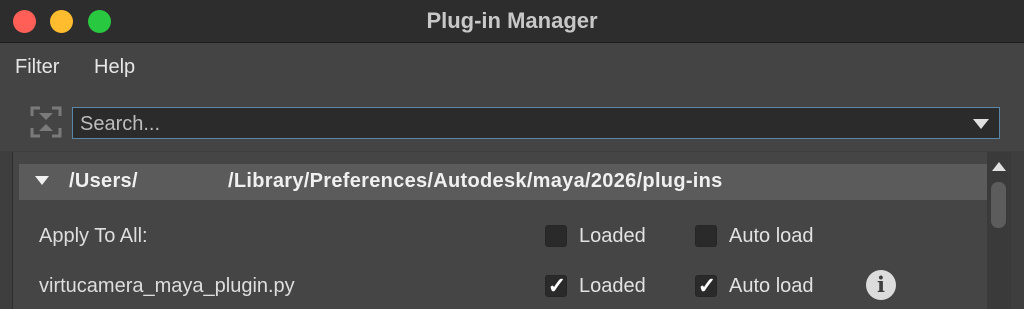 The width and height of the screenshot is (1024, 309). What do you see at coordinates (771, 236) in the screenshot?
I see `apply-all-autoload-label: Auto load` at bounding box center [771, 236].